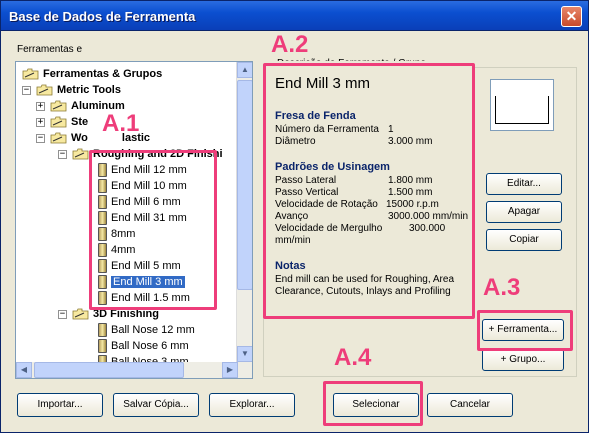  What do you see at coordinates (524, 240) in the screenshot?
I see `copy-button: Copiar` at bounding box center [524, 240].